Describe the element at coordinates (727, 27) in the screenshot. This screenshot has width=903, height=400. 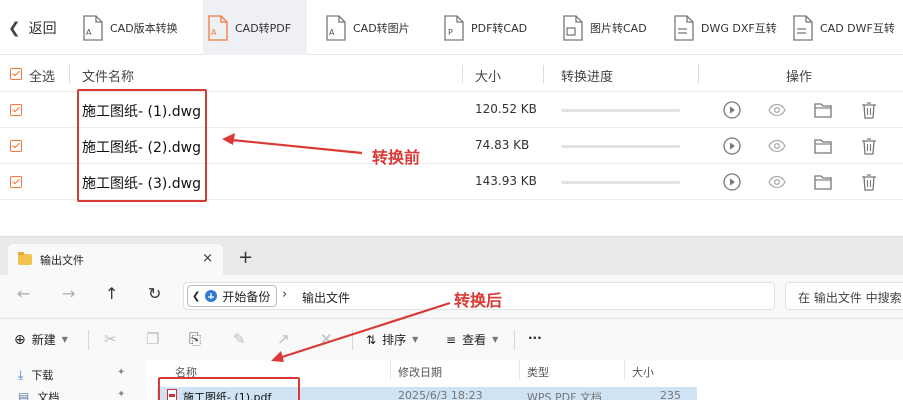
I see `tool-dwg-dxf: DWG DXF互转` at that location.